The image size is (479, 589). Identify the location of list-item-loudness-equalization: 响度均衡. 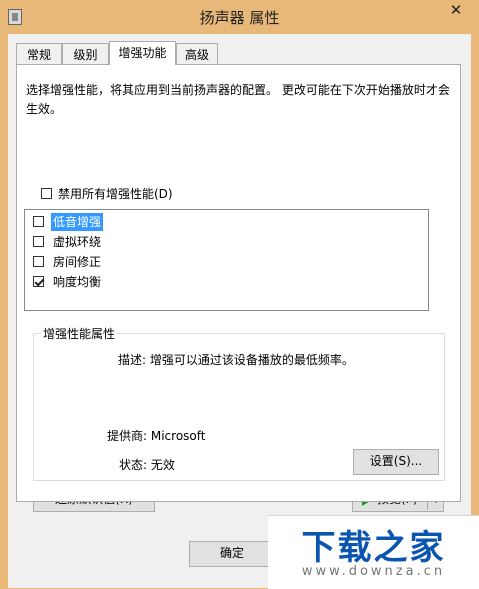
(225, 282).